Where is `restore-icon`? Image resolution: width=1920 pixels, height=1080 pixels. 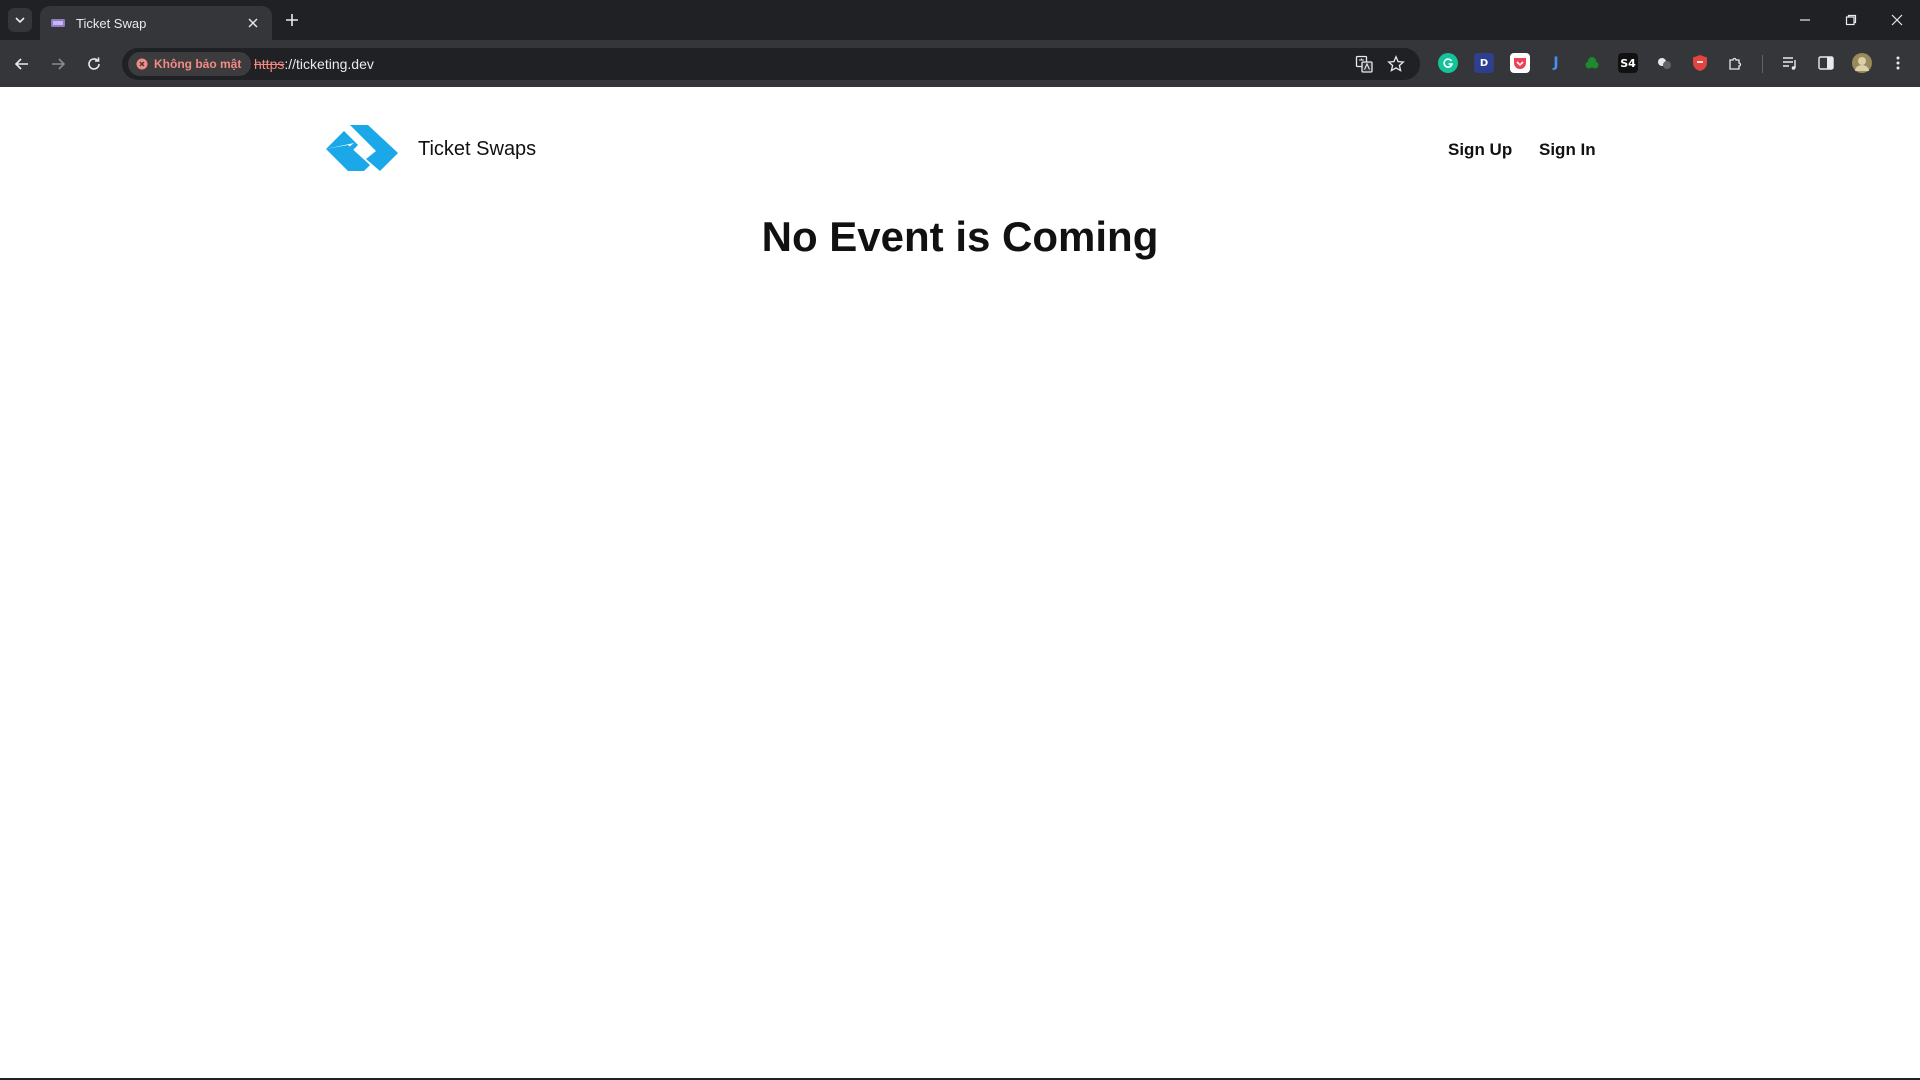
restore-icon is located at coordinates (1851, 20).